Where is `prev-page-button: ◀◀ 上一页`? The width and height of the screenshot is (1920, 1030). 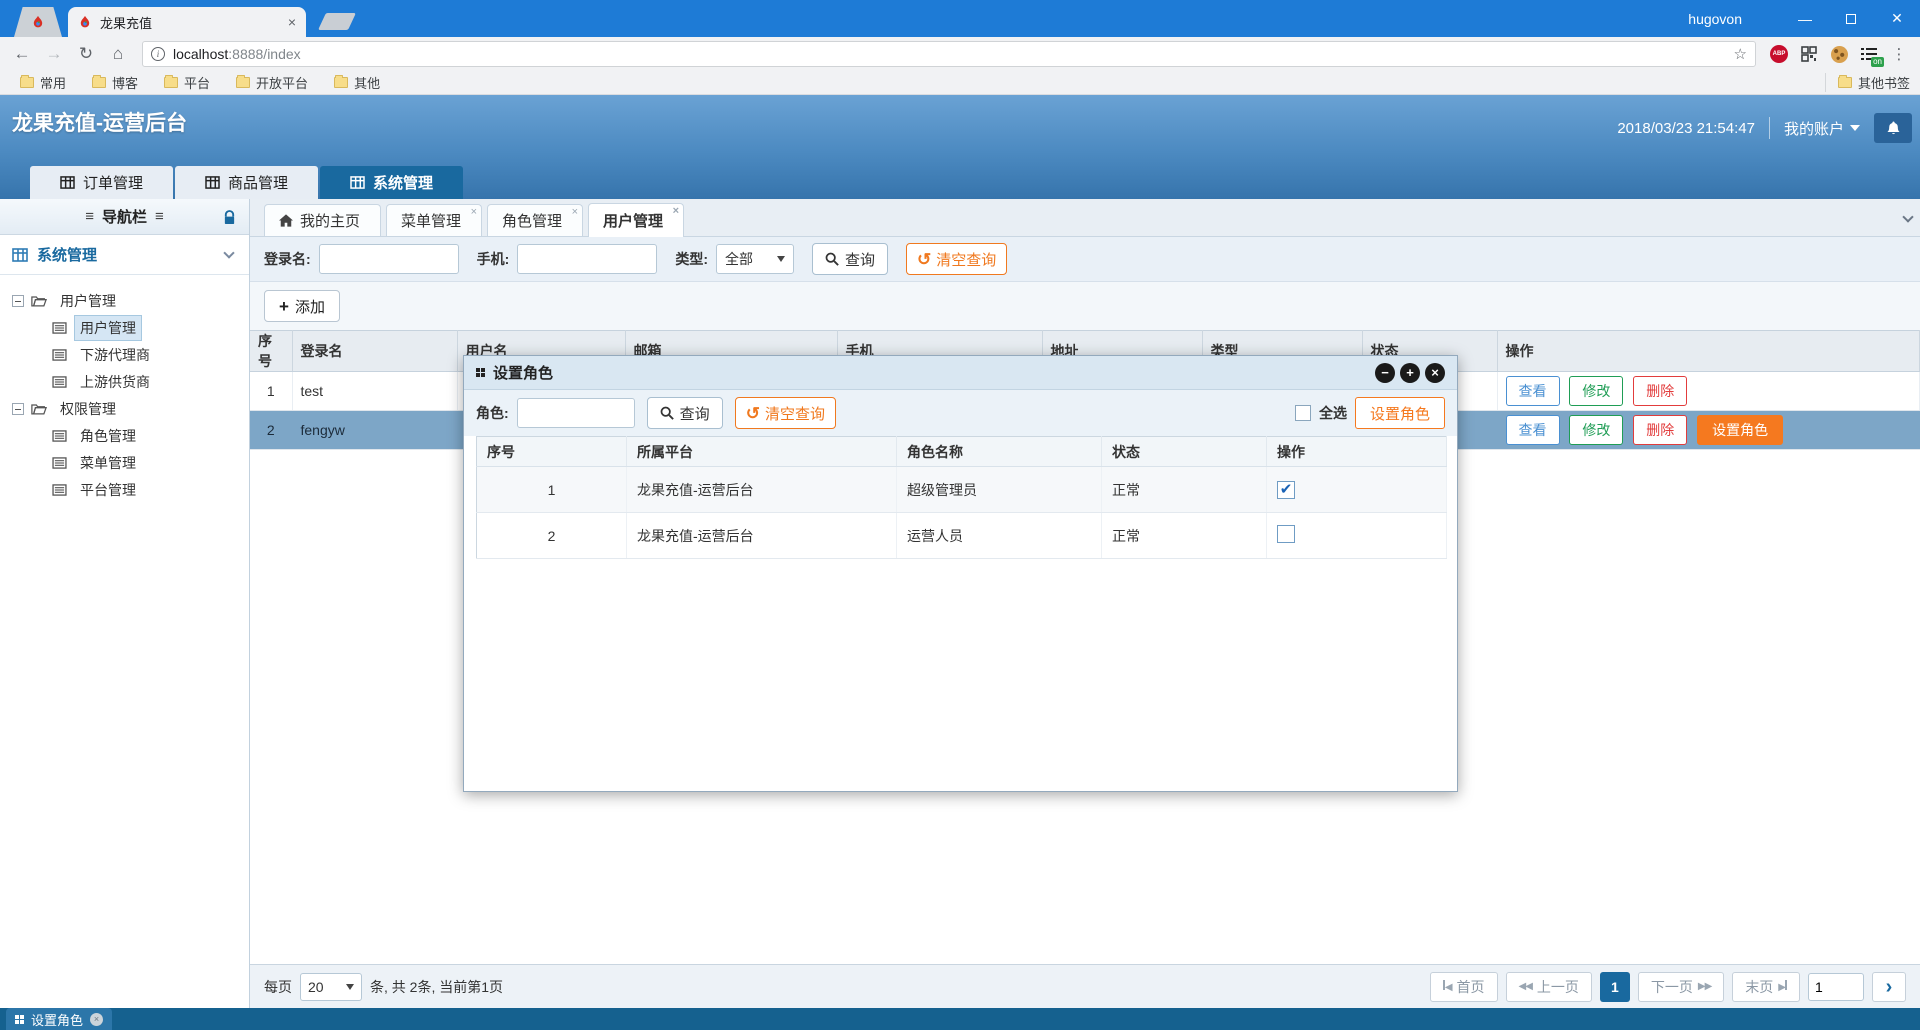 prev-page-button: ◀◀ 上一页 is located at coordinates (1548, 986).